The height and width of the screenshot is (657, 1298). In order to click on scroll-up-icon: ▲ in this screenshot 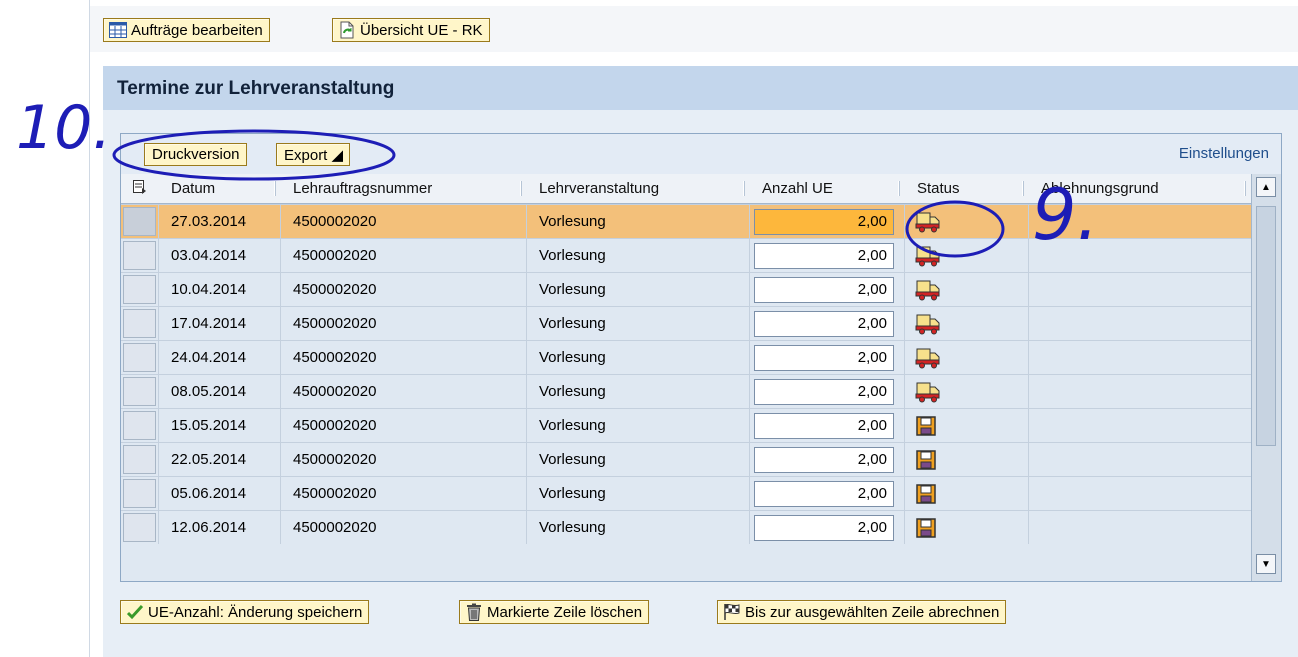, I will do `click(1266, 187)`.